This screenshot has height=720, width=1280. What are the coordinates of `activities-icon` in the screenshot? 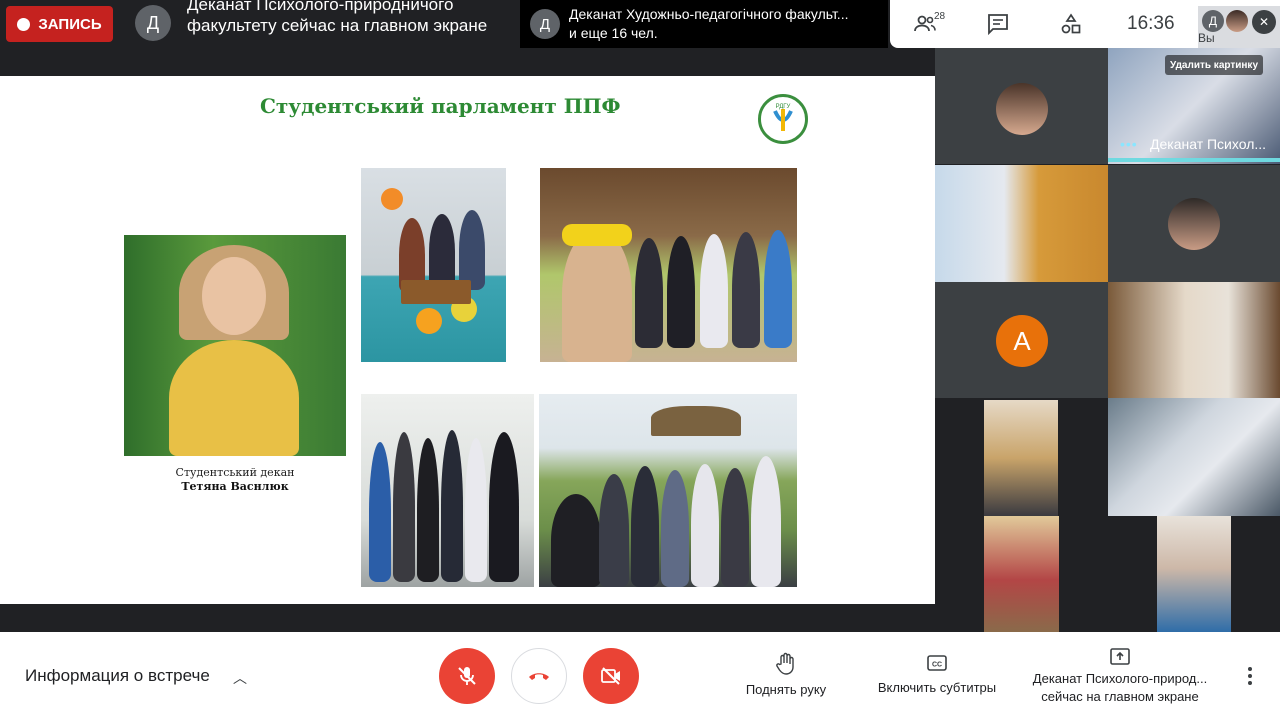 It's located at (1071, 24).